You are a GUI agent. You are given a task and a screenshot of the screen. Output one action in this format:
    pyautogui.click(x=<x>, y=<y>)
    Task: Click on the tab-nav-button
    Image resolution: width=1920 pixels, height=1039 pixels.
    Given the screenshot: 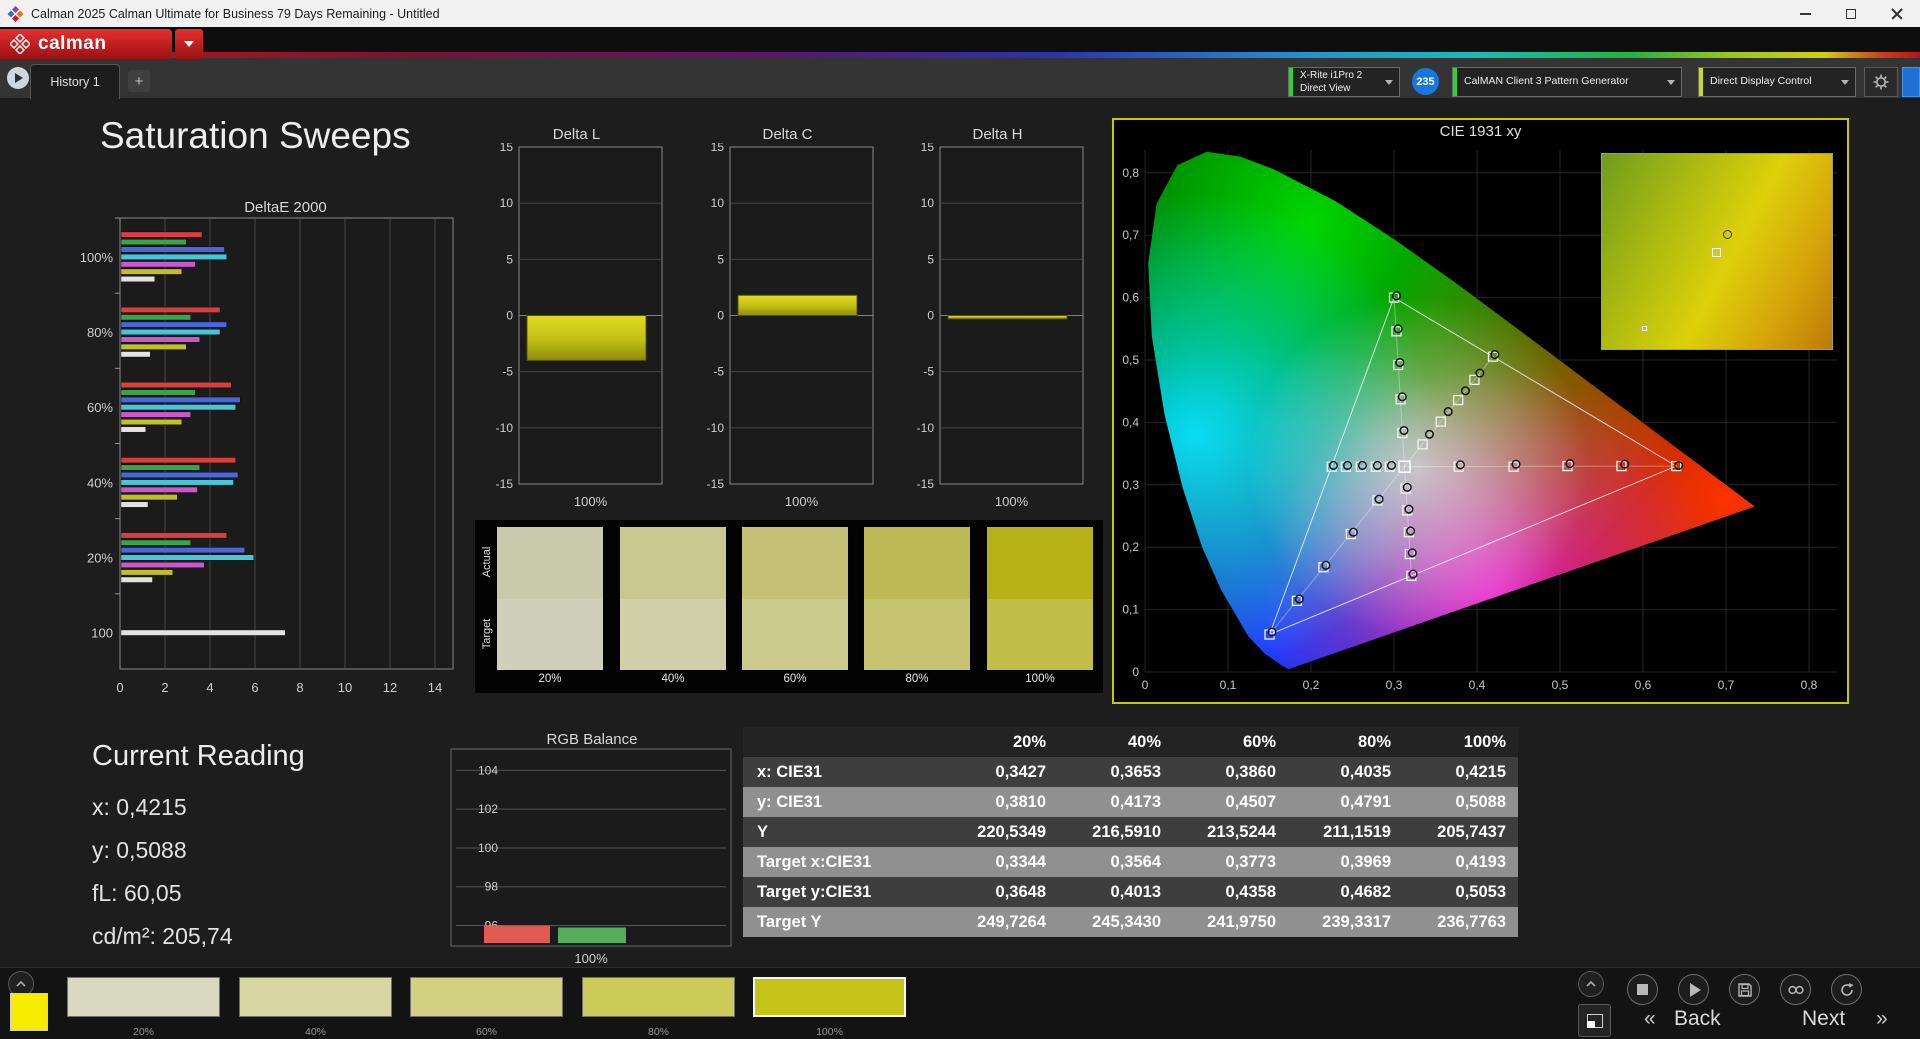 What is the action you would take?
    pyautogui.click(x=18, y=78)
    